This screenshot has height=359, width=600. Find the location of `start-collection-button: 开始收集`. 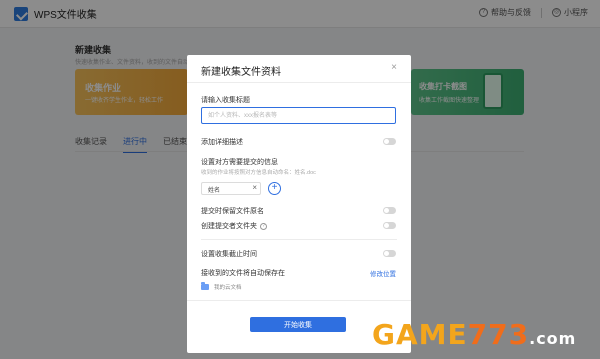

start-collection-button: 开始收集 is located at coordinates (298, 324).